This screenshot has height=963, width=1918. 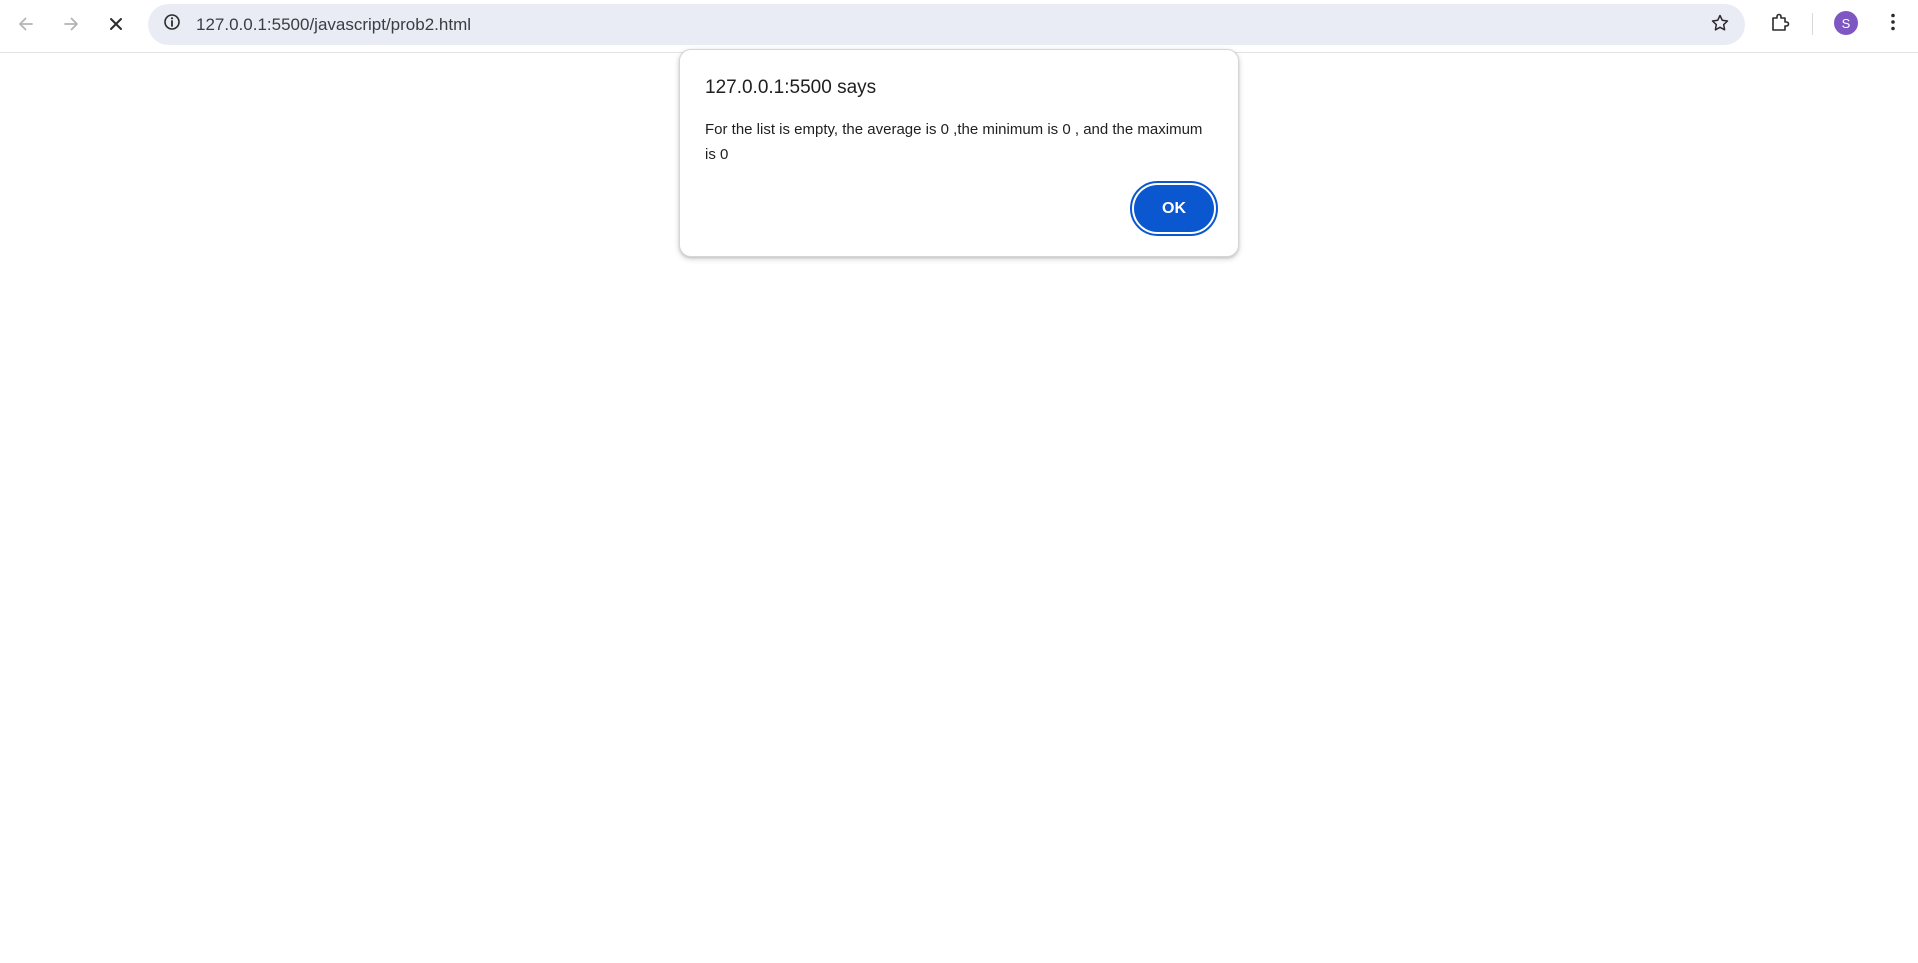 I want to click on arrow-left-icon, so click(x=26, y=24).